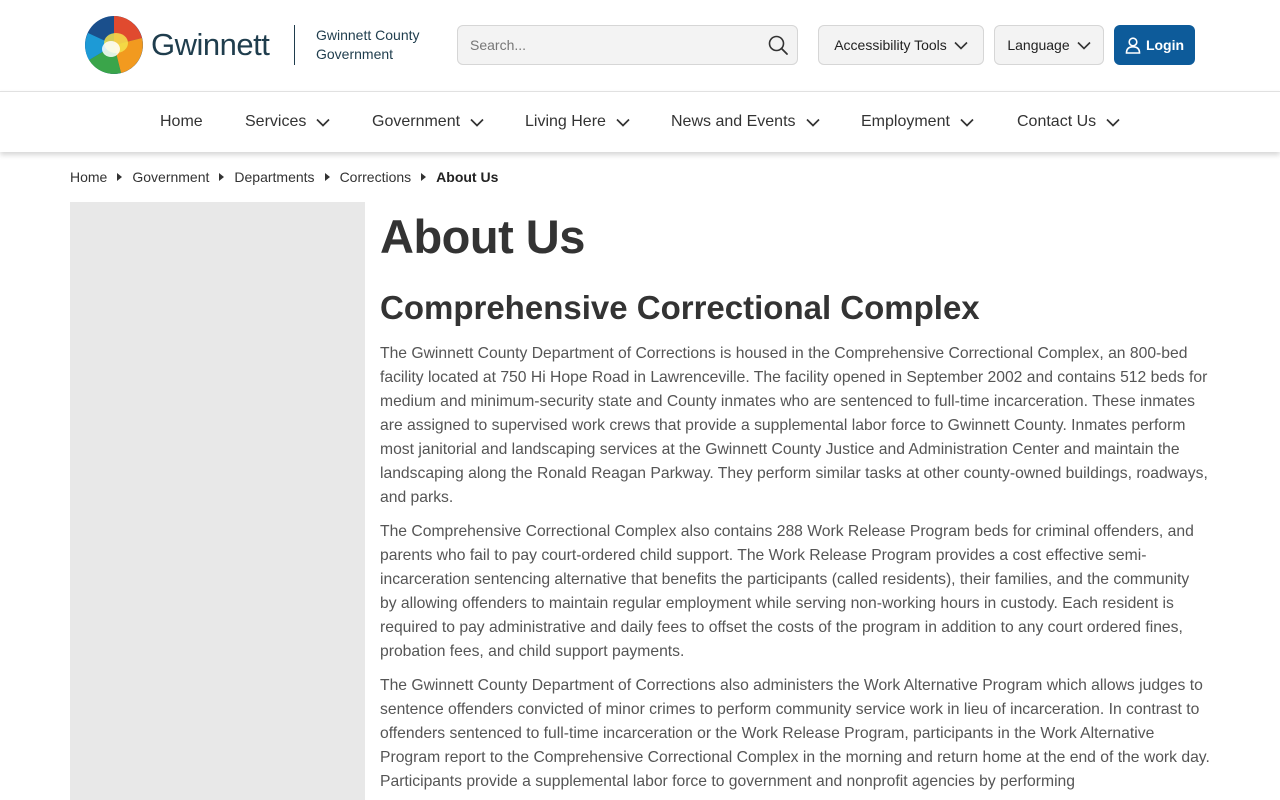 Image resolution: width=1280 pixels, height=800 pixels. What do you see at coordinates (482, 236) in the screenshot?
I see `page-title: About Us` at bounding box center [482, 236].